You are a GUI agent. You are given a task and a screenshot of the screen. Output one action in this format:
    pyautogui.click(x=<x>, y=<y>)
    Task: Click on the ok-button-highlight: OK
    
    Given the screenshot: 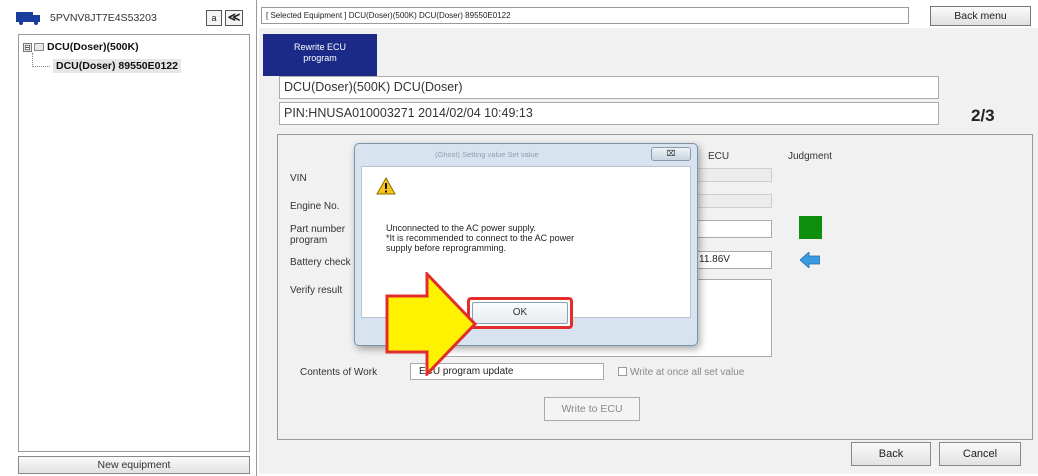 What is the action you would take?
    pyautogui.click(x=520, y=313)
    